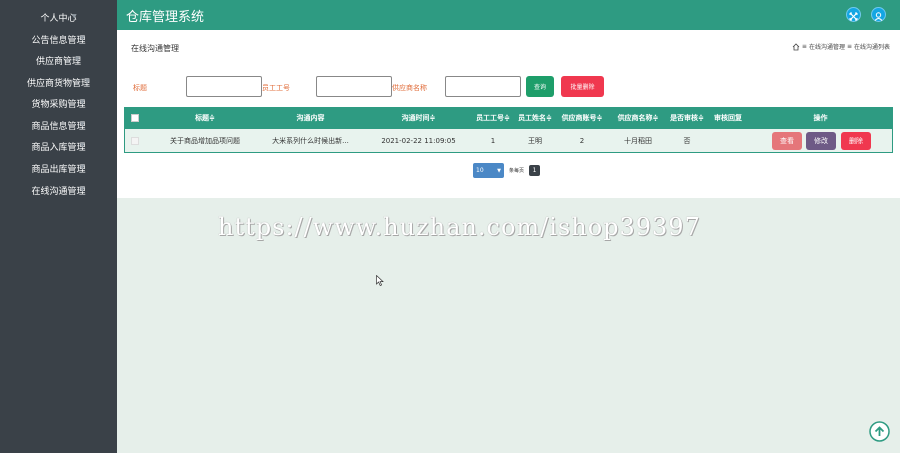 Image resolution: width=900 pixels, height=453 pixels. What do you see at coordinates (205, 140) in the screenshot?
I see `cell-title: 关于商品增加品项问题` at bounding box center [205, 140].